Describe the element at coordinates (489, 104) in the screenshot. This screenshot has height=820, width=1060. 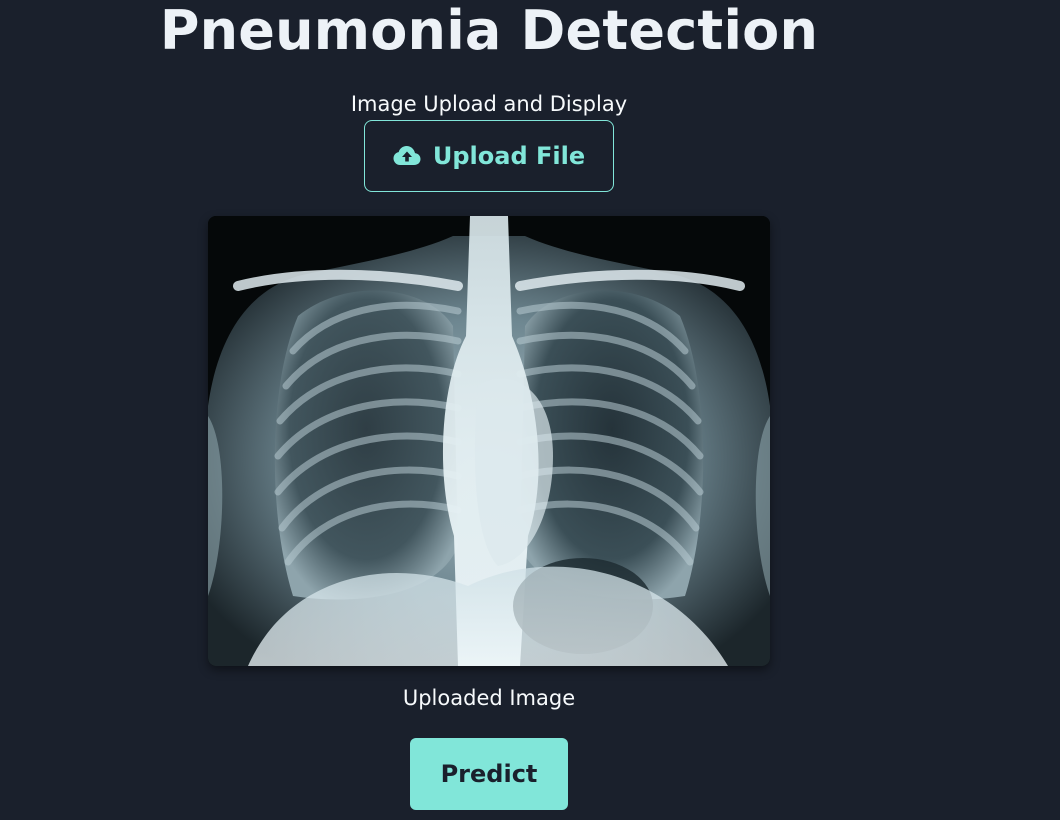
I see `section-subtitle: Image Upload and Display` at that location.